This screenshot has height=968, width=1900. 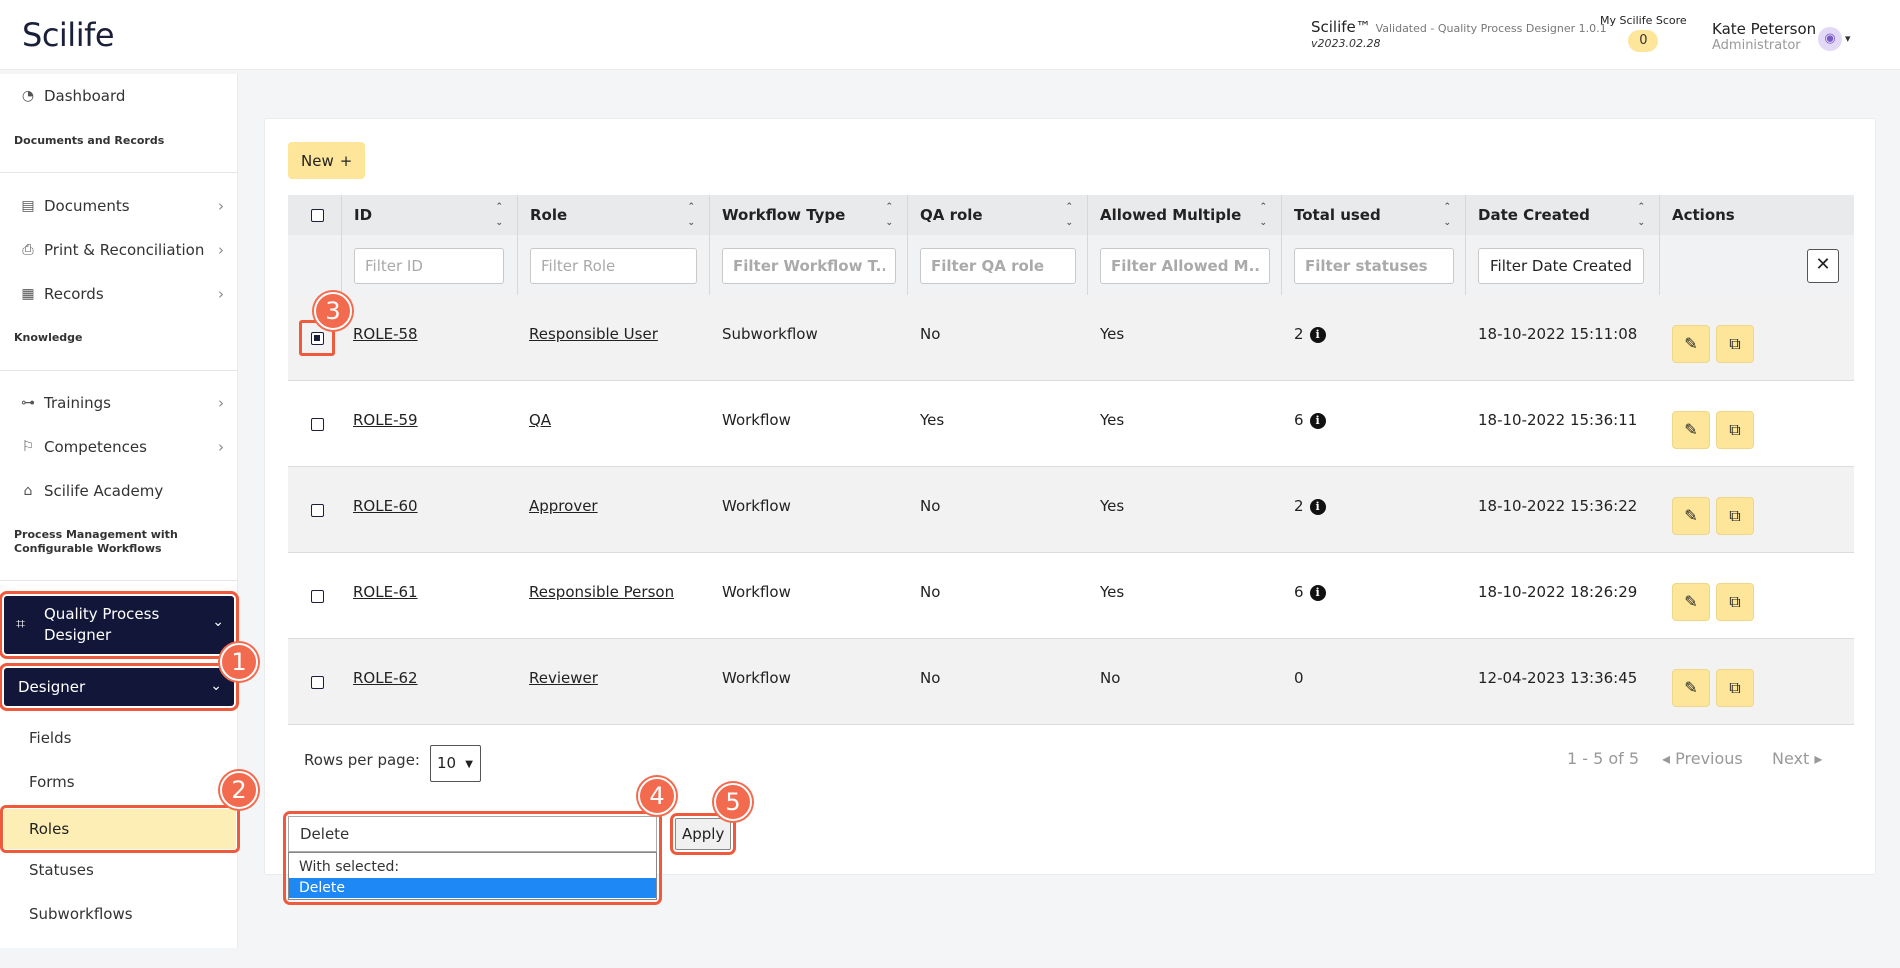 What do you see at coordinates (1764, 36) in the screenshot?
I see `user-info: Kate Peterson Administrator` at bounding box center [1764, 36].